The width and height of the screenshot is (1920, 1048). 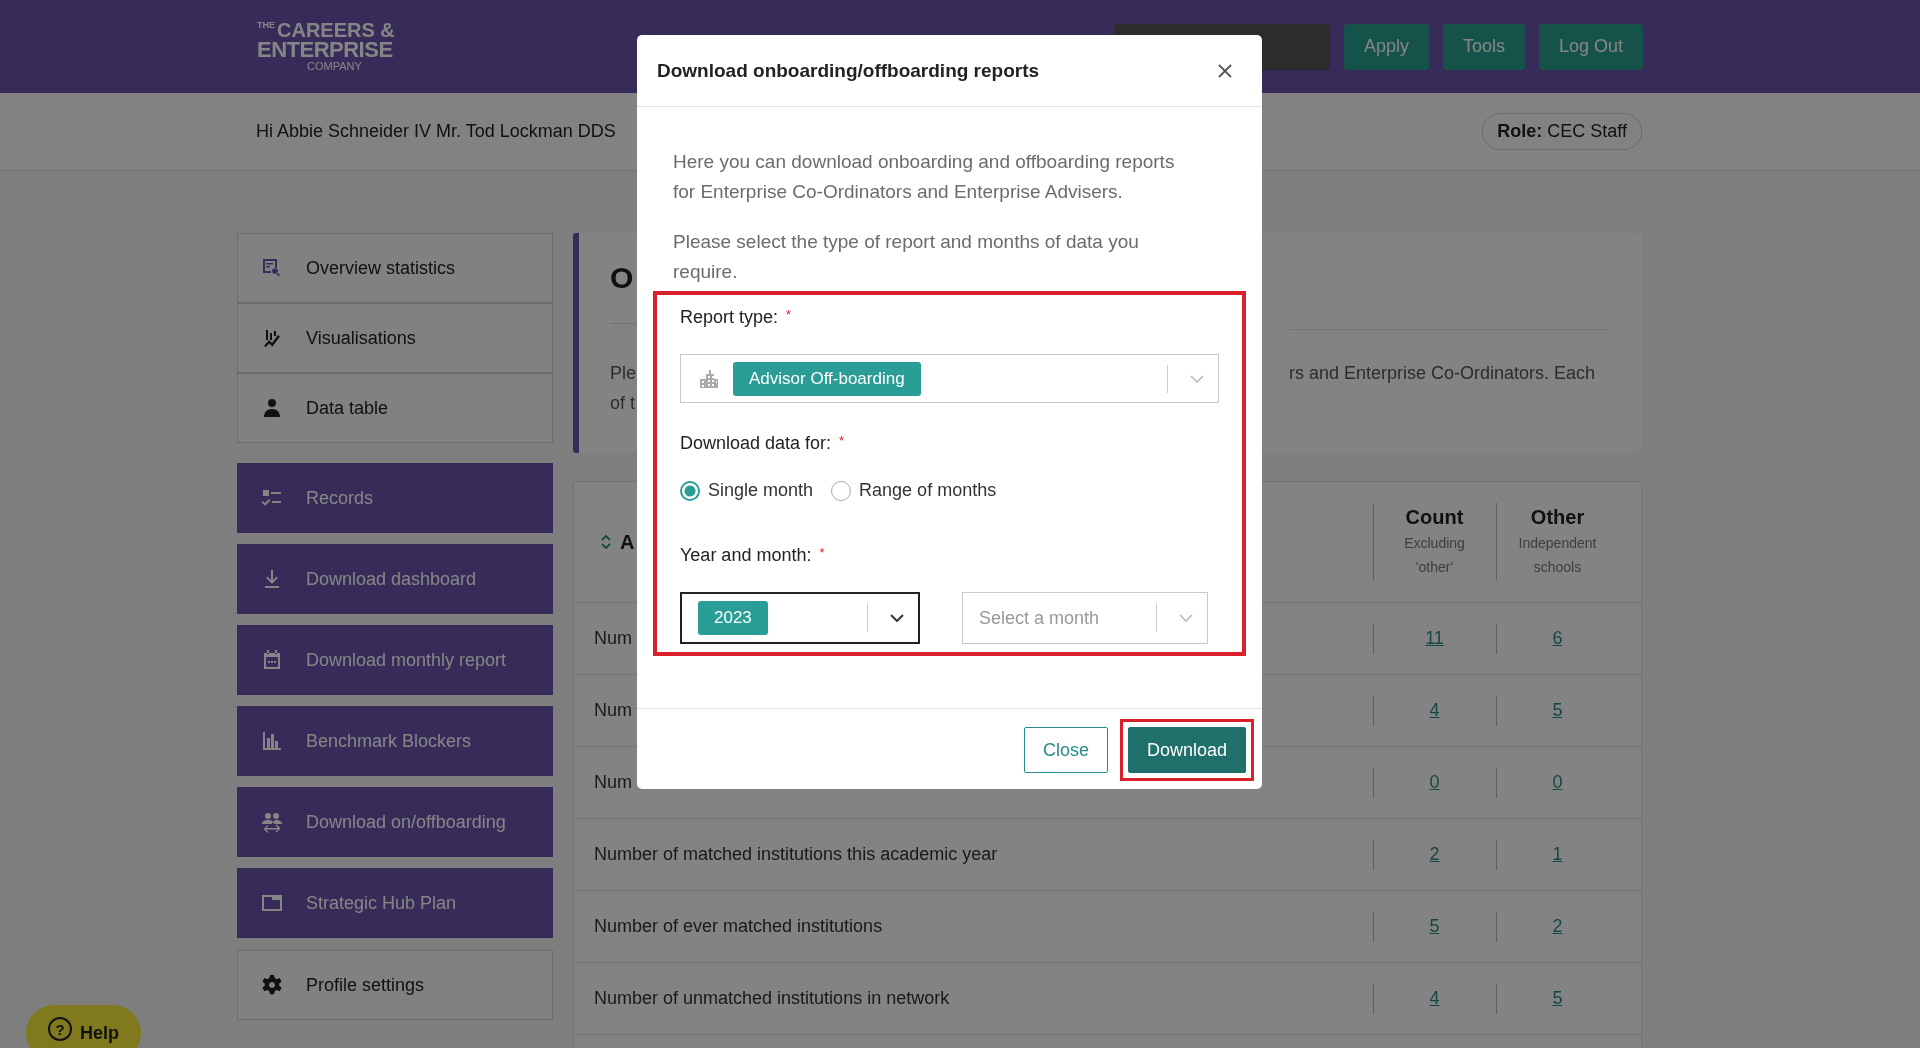 I want to click on count-link: 6, so click(x=1557, y=638).